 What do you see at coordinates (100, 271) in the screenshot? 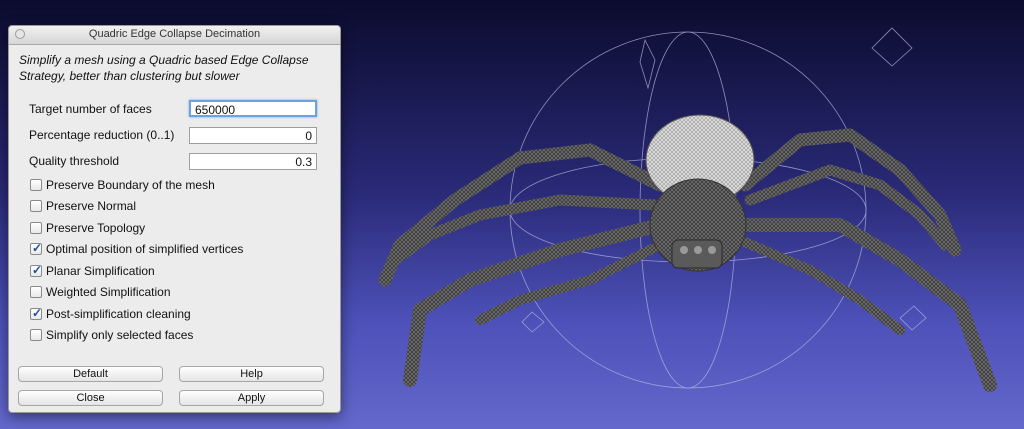
I see `checkbox-label: Planar Simplification` at bounding box center [100, 271].